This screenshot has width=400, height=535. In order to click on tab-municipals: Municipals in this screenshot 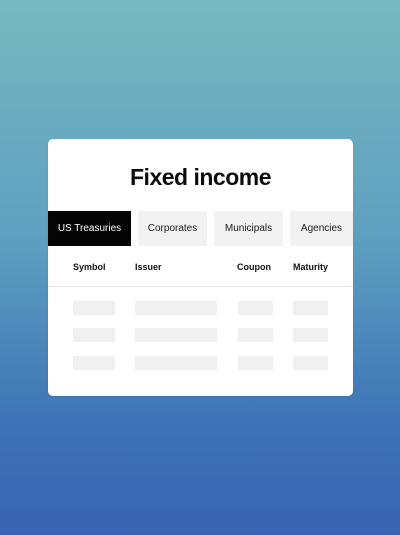, I will do `click(248, 228)`.